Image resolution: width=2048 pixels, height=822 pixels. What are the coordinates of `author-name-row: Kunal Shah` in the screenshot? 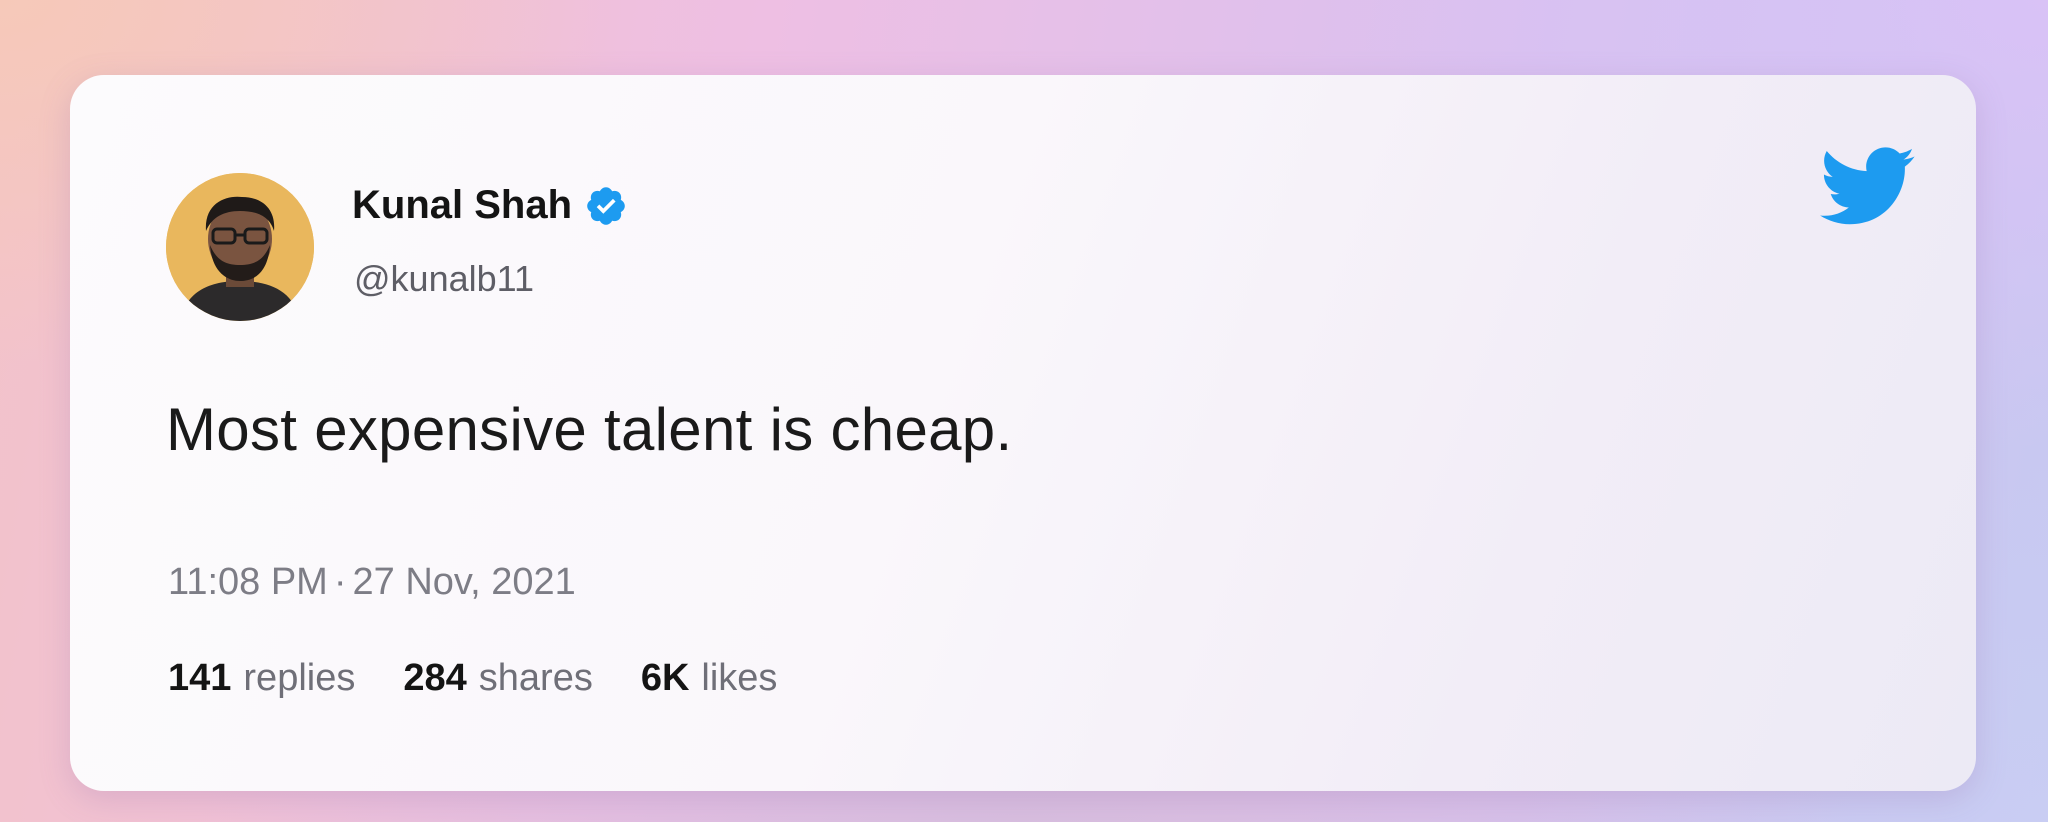 It's located at (490, 205).